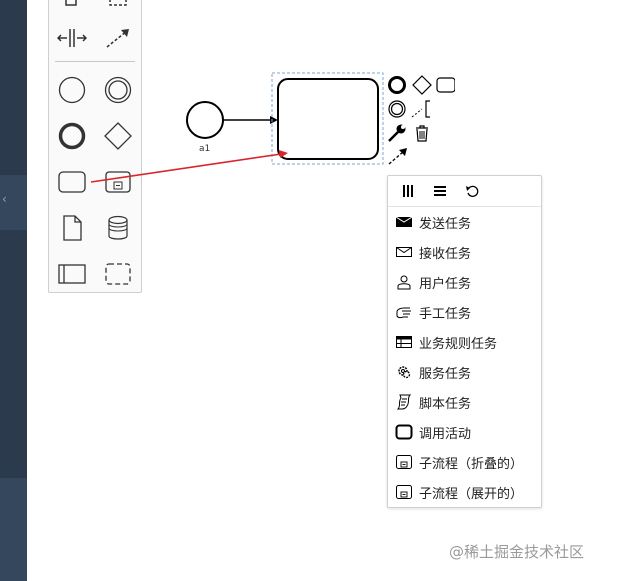  What do you see at coordinates (445, 314) in the screenshot?
I see `replace-item-label: 手工任务` at bounding box center [445, 314].